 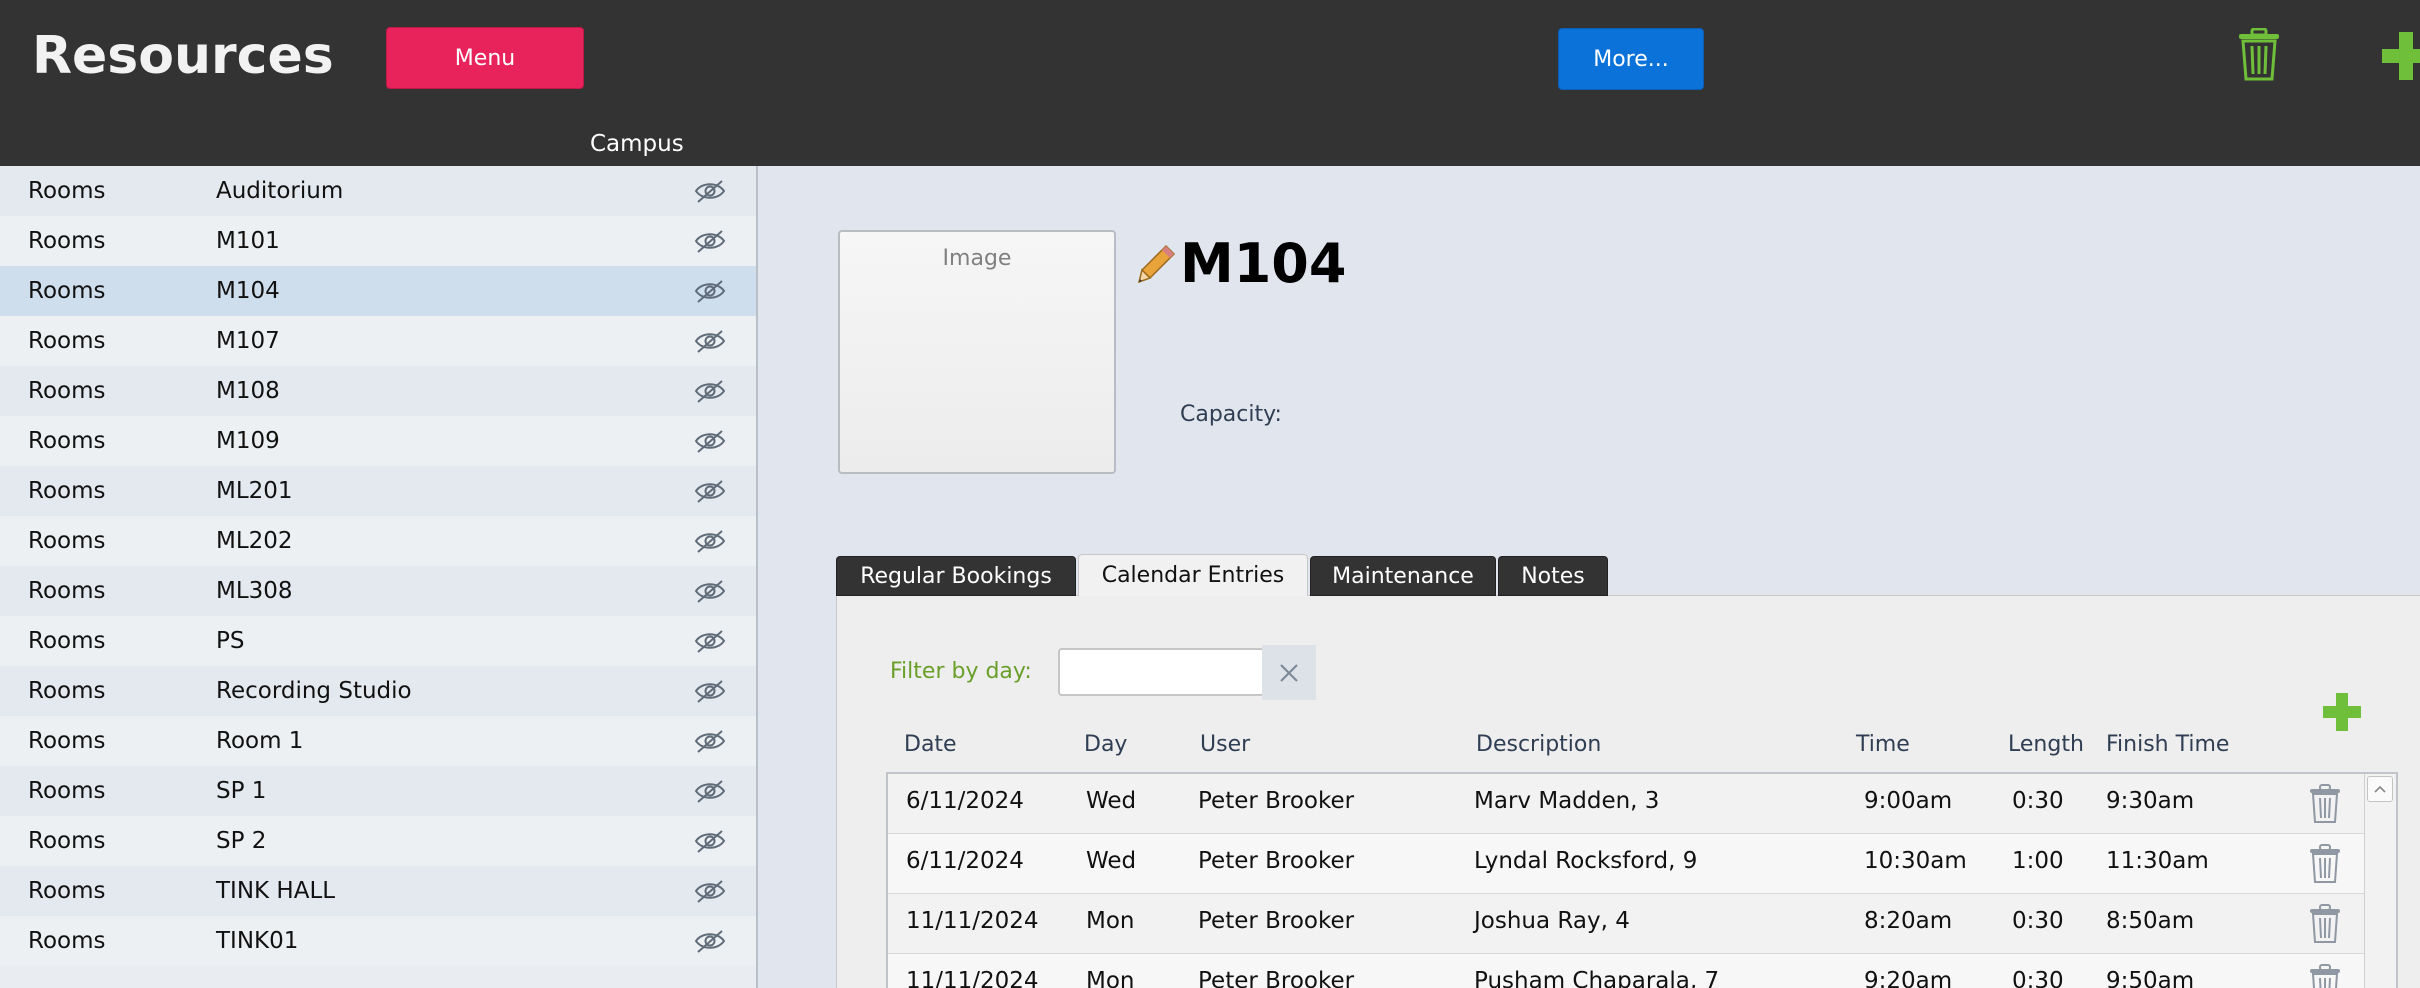 I want to click on sidebar-row: Rooms ML202, so click(x=378, y=541).